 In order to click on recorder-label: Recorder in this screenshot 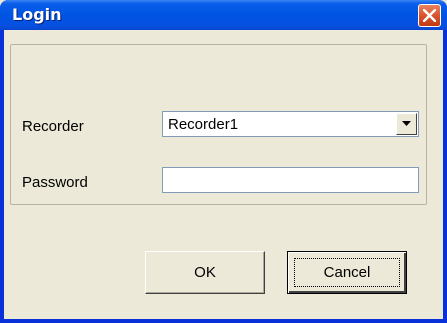, I will do `click(53, 126)`.